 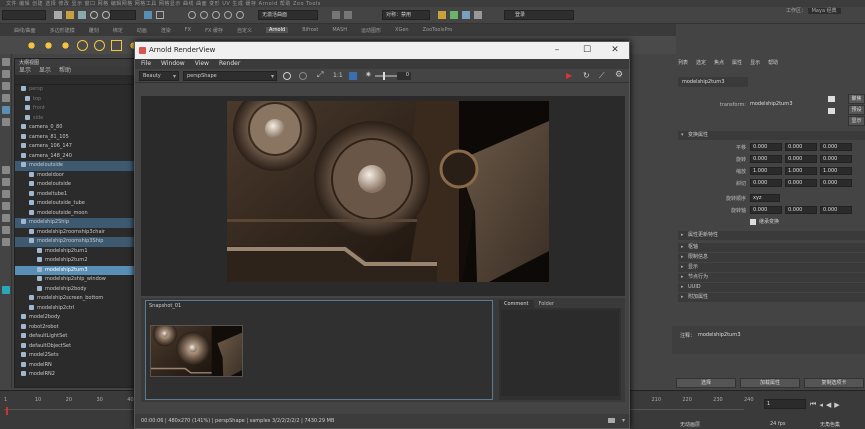 I want to click on layout-hypershade-icon, so click(x=6, y=230).